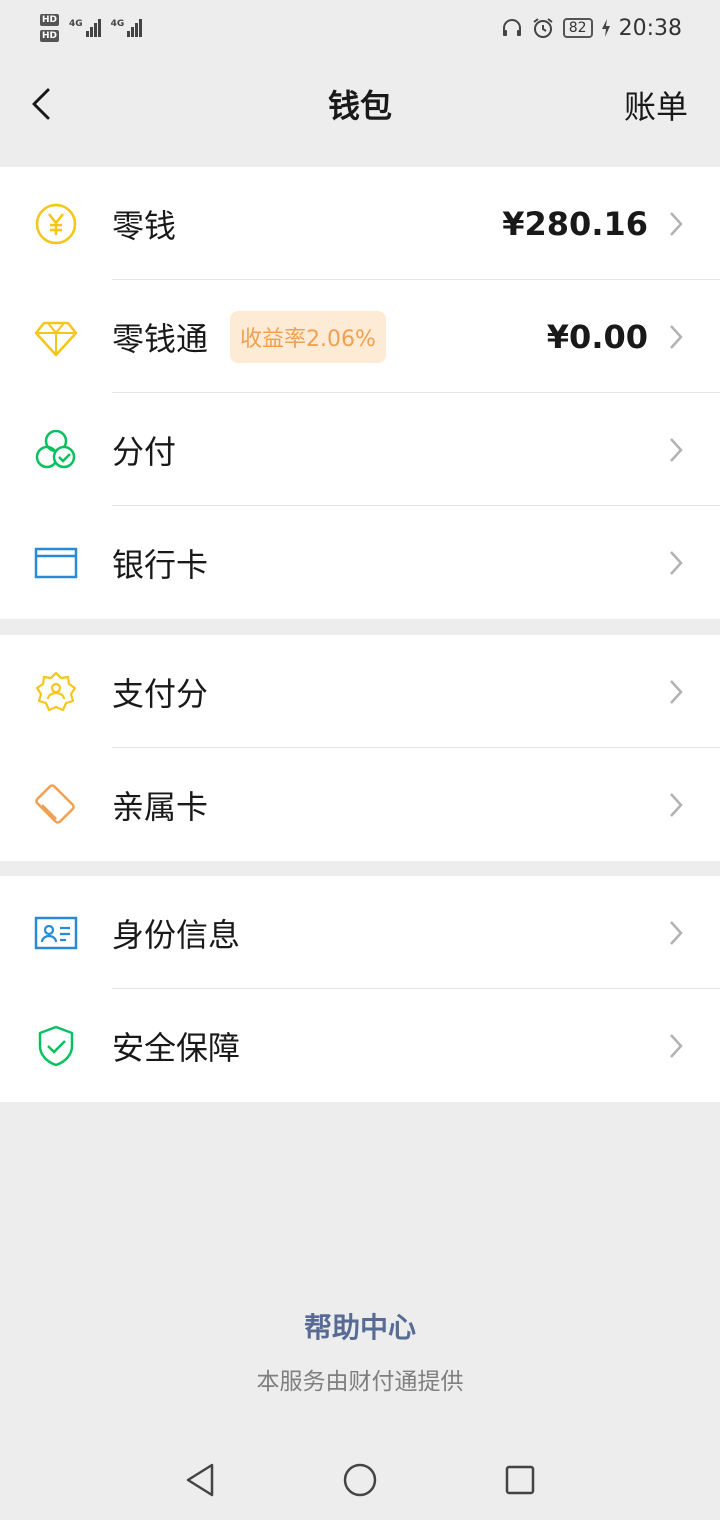 The width and height of the screenshot is (720, 1520). What do you see at coordinates (656, 105) in the screenshot?
I see `bill-button: 账单` at bounding box center [656, 105].